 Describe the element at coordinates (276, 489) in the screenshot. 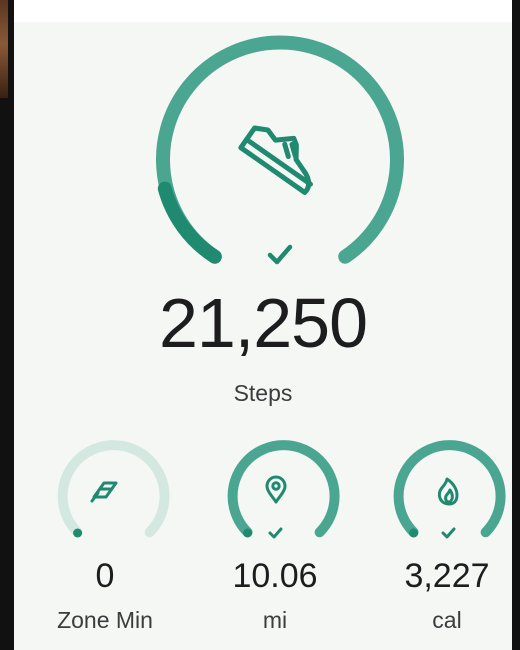

I see `location-pin-icon` at that location.